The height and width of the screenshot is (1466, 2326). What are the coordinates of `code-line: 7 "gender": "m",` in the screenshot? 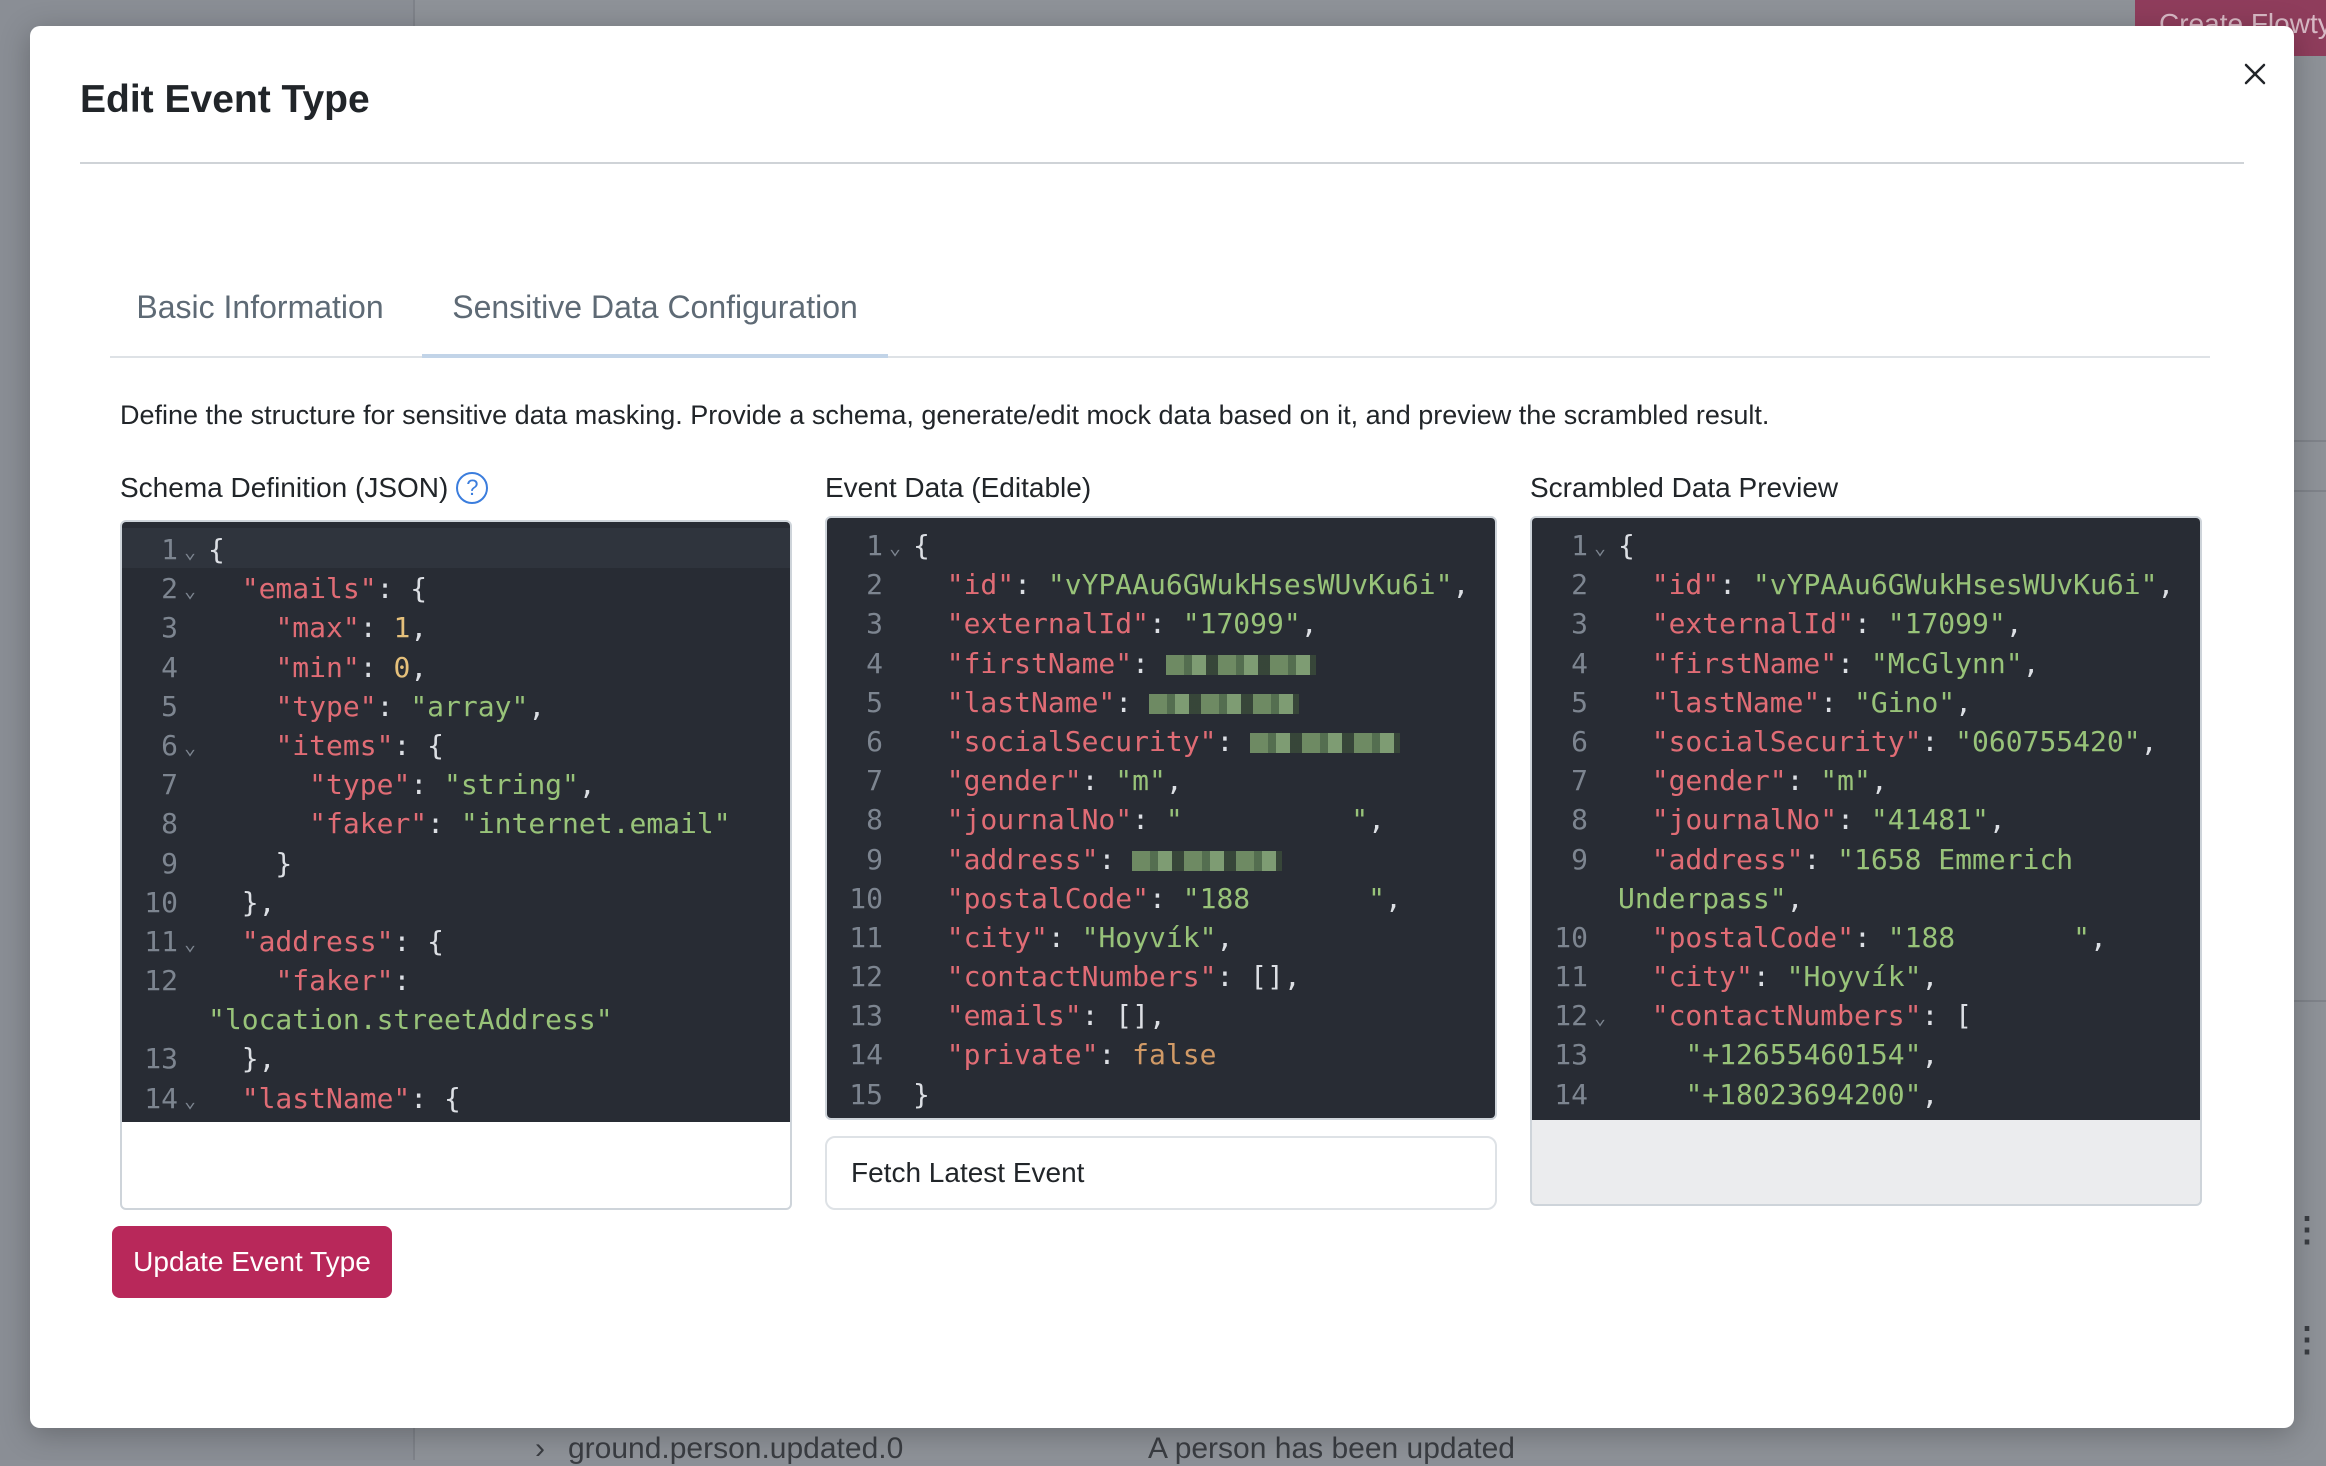 It's located at (1161, 780).